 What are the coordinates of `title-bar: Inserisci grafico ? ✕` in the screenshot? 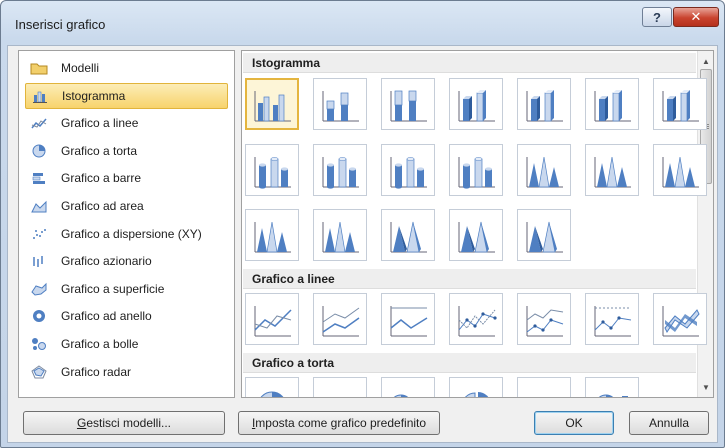 It's located at (362, 23).